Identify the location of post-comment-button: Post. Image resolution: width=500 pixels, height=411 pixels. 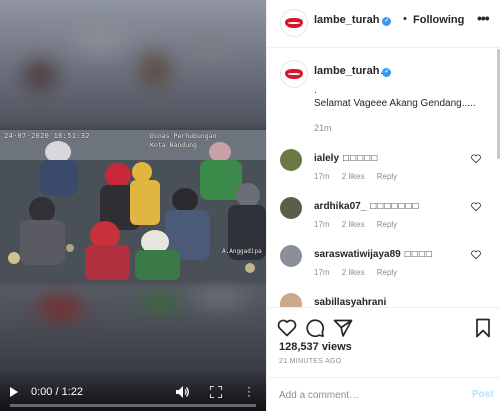
(483, 394).